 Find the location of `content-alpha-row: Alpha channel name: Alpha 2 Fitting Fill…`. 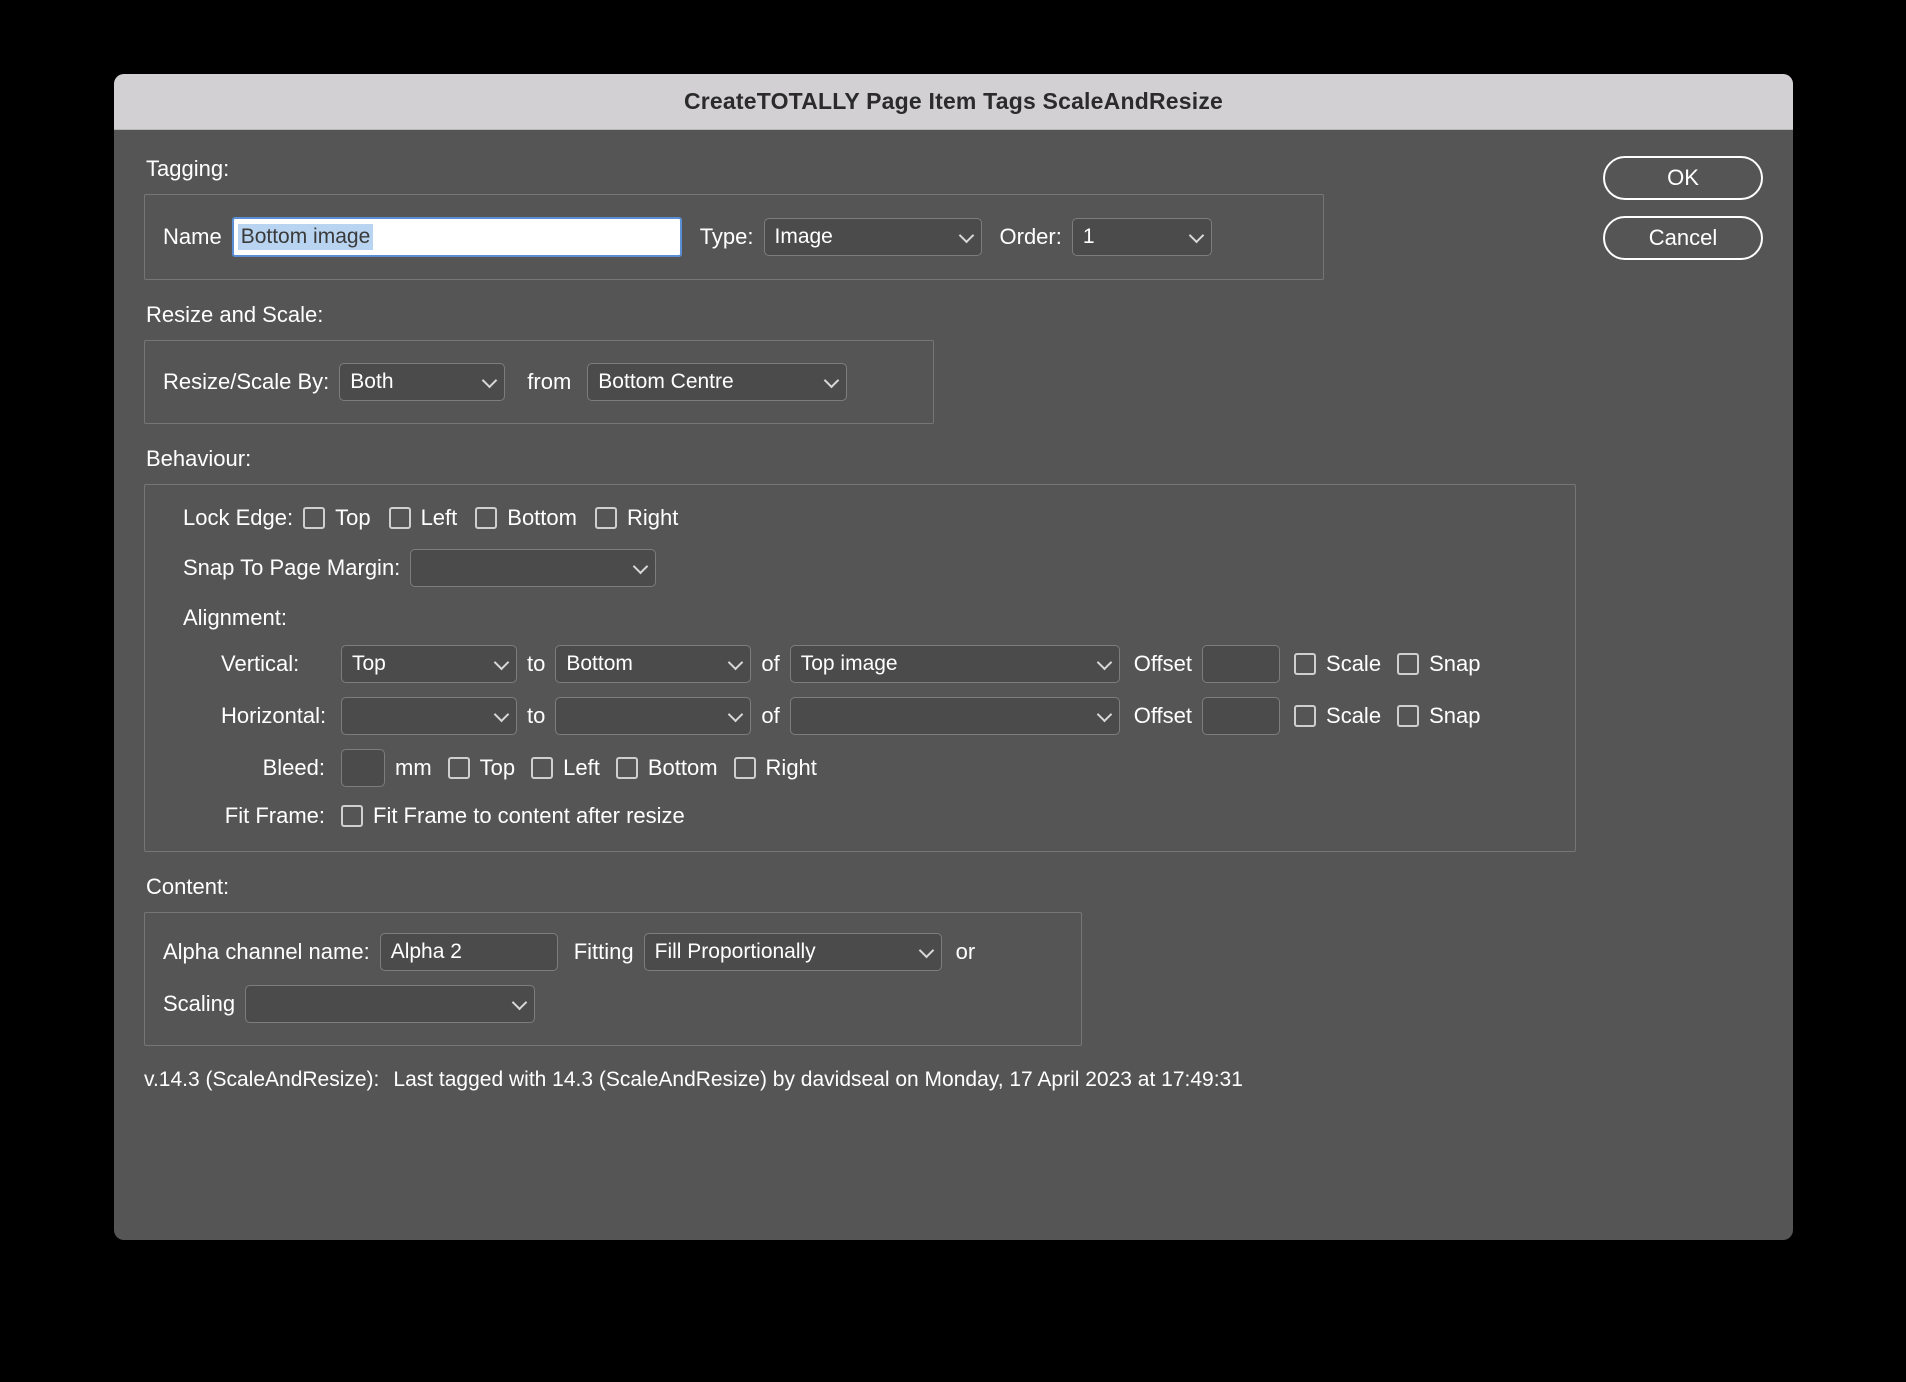

content-alpha-row: Alpha channel name: Alpha 2 Fitting Fill… is located at coordinates (613, 952).